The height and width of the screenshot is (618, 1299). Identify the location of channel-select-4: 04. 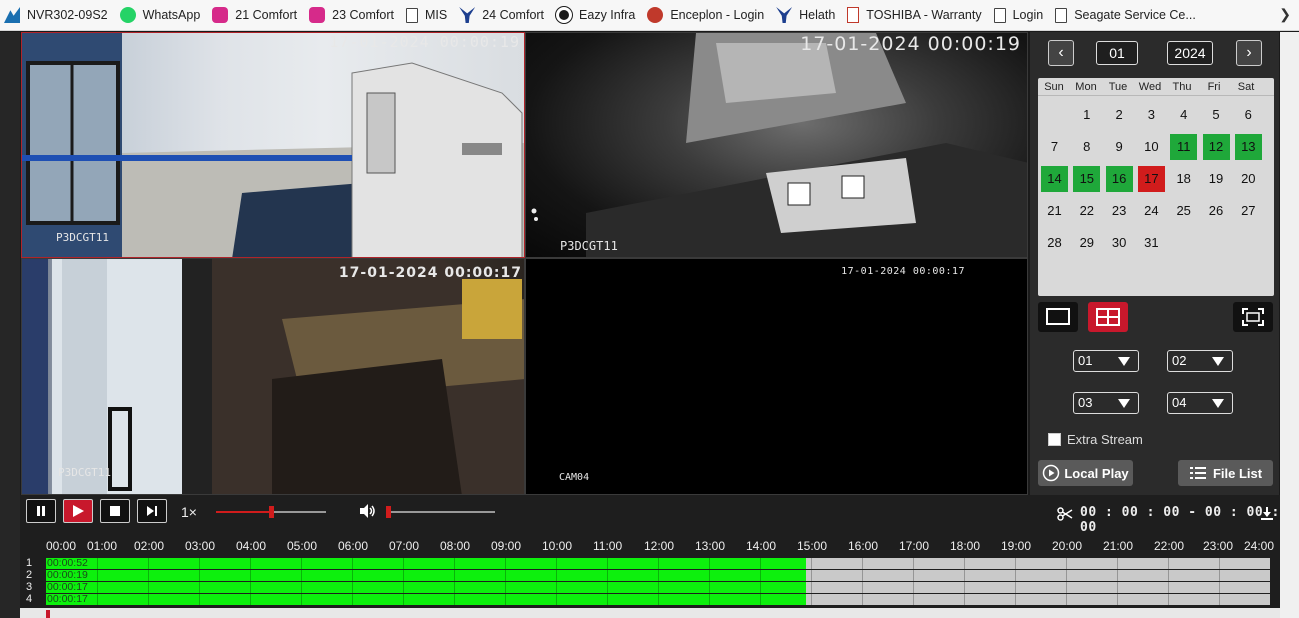
(1200, 403).